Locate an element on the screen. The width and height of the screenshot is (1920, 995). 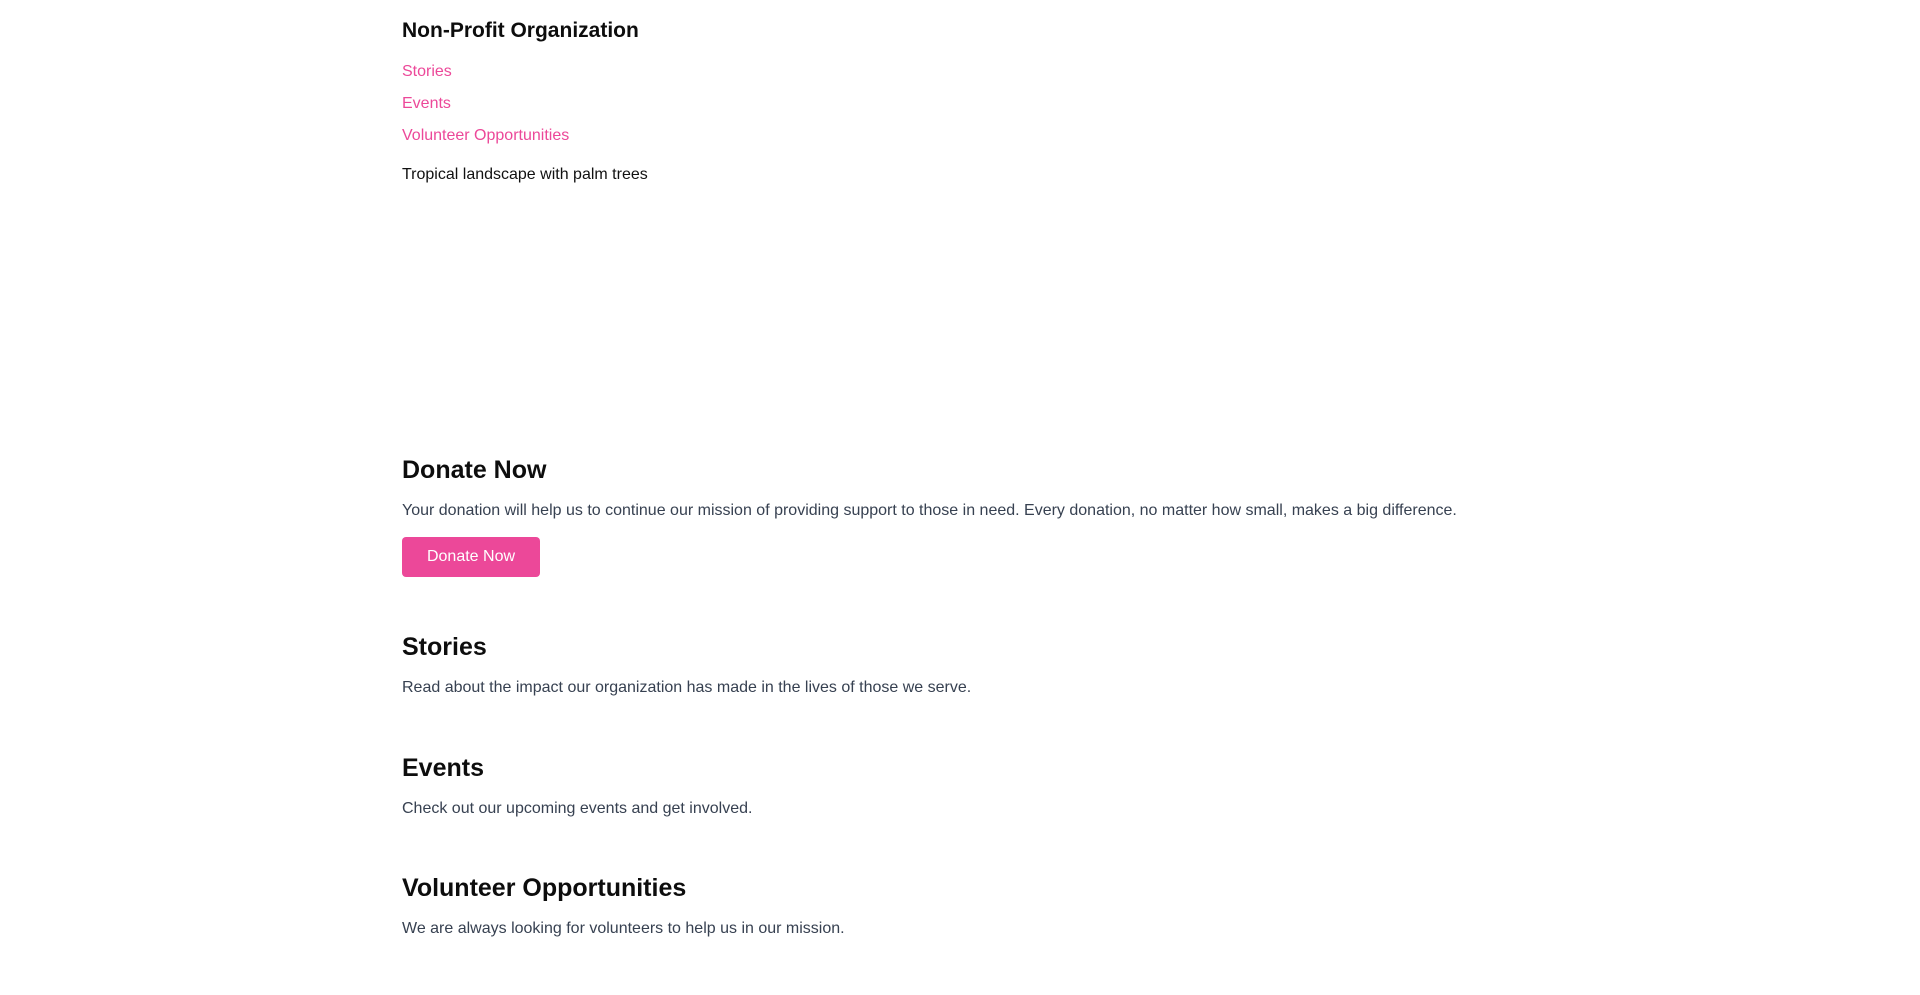
site-nav: Stories Events Volunteer Opportunities is located at coordinates (485, 104).